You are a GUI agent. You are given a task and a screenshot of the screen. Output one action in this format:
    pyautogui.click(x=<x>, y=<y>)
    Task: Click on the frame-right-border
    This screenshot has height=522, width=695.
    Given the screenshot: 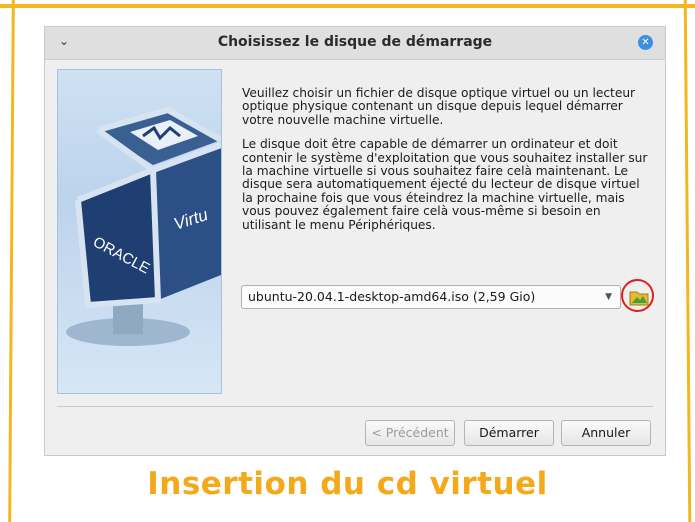 What is the action you would take?
    pyautogui.click(x=687, y=261)
    